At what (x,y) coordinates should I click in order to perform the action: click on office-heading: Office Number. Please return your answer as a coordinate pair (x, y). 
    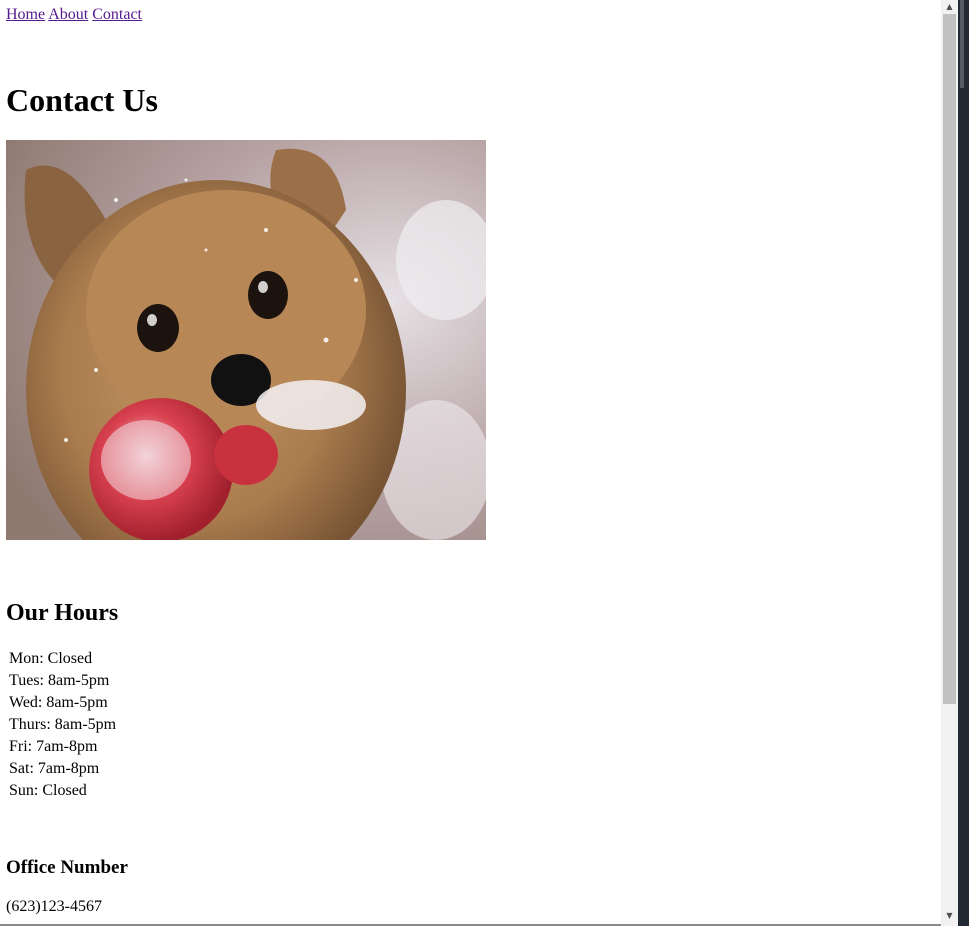
    Looking at the image, I should click on (67, 867).